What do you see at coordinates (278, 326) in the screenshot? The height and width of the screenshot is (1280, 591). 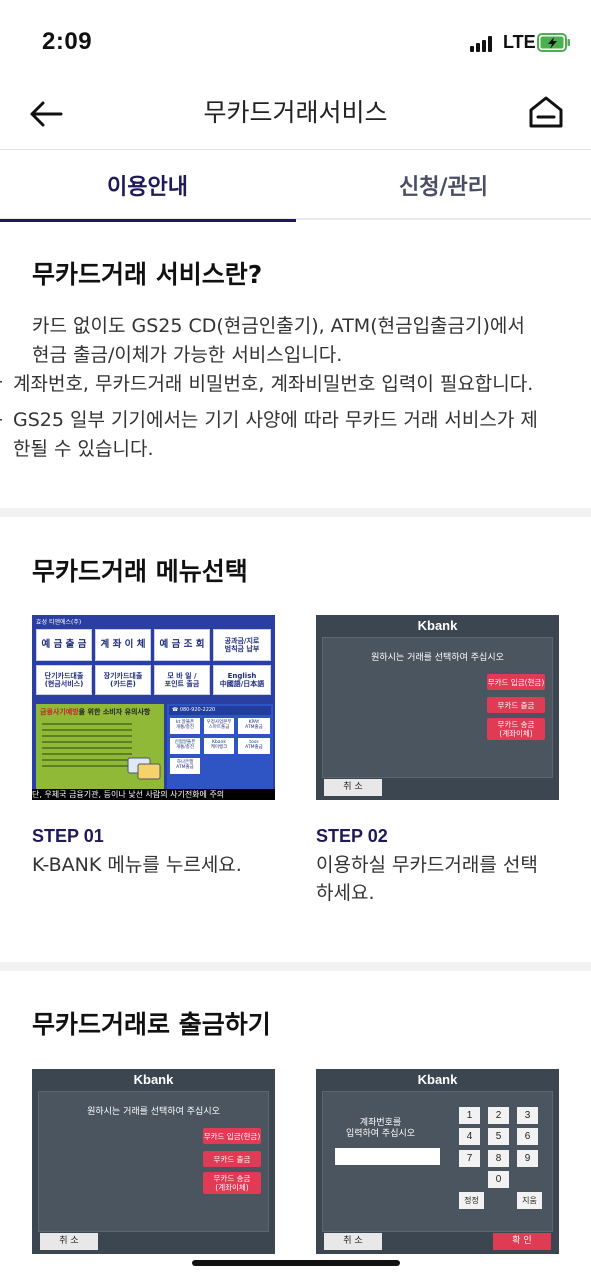 I see `intro-description-line1: 카드 없이도 GS25 CD(현금인출기), ATM(현금입출금기)에서` at bounding box center [278, 326].